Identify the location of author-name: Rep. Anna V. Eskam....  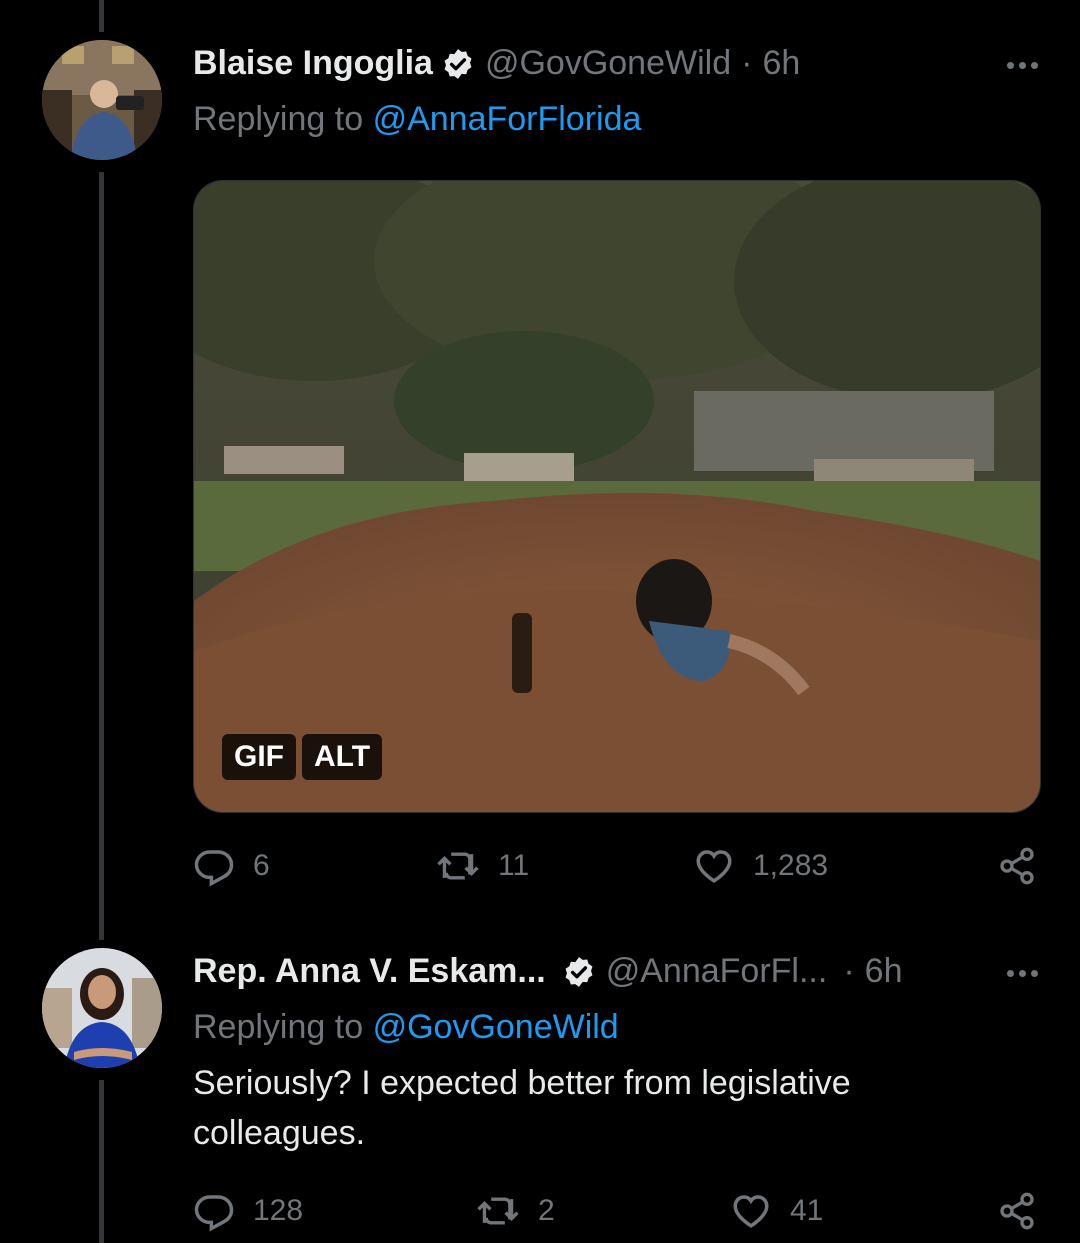
(369, 971).